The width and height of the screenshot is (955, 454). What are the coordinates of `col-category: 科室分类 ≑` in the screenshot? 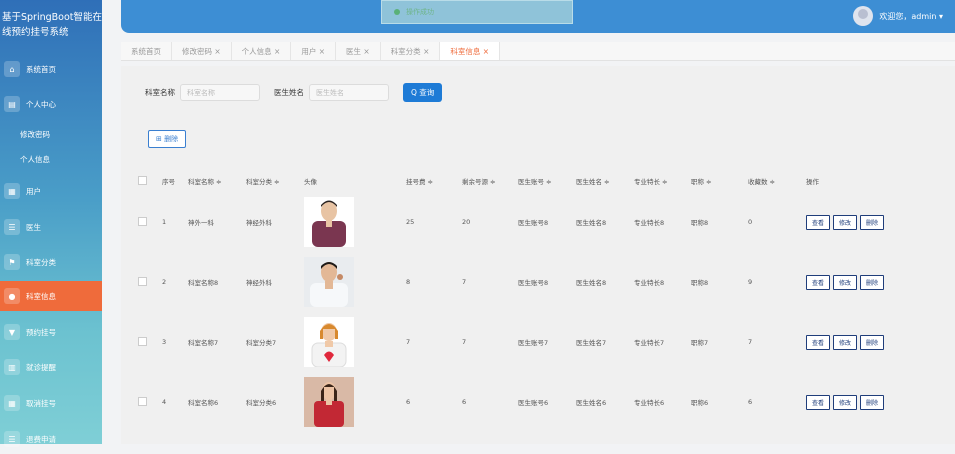 It's located at (274, 181).